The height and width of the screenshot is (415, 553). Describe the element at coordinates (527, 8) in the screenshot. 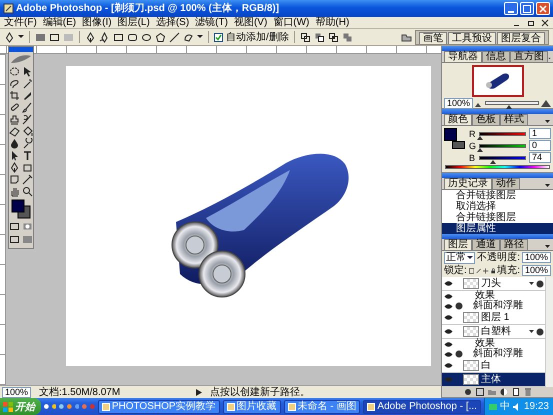

I see `maximize-button` at that location.